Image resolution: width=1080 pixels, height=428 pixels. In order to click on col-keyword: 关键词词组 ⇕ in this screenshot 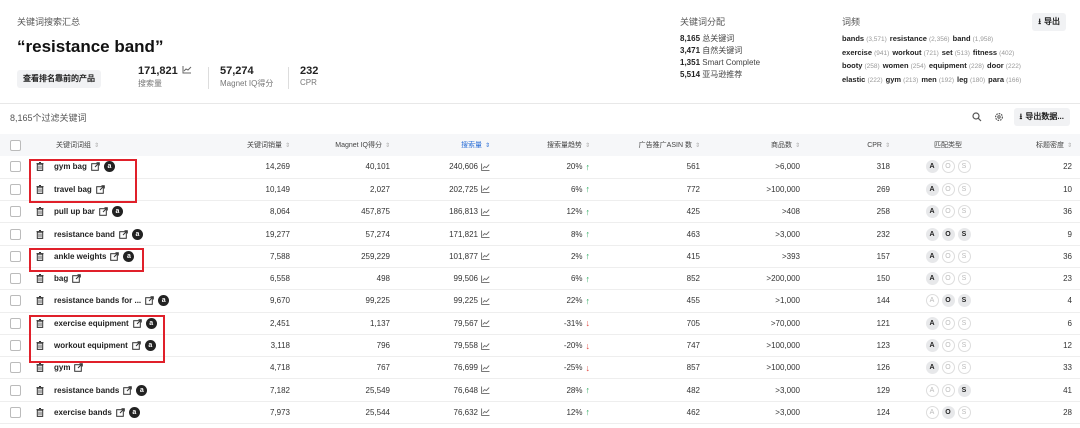, I will do `click(113, 145)`.